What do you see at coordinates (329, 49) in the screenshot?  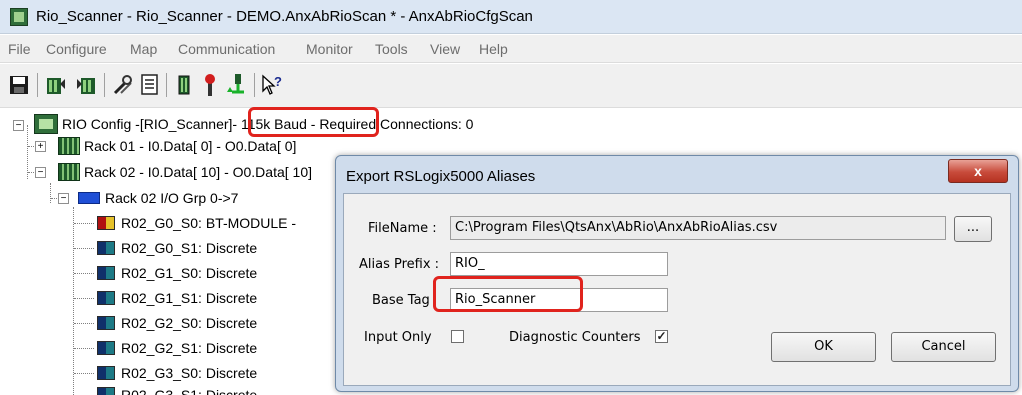 I see `menu-monitor: Monitor` at bounding box center [329, 49].